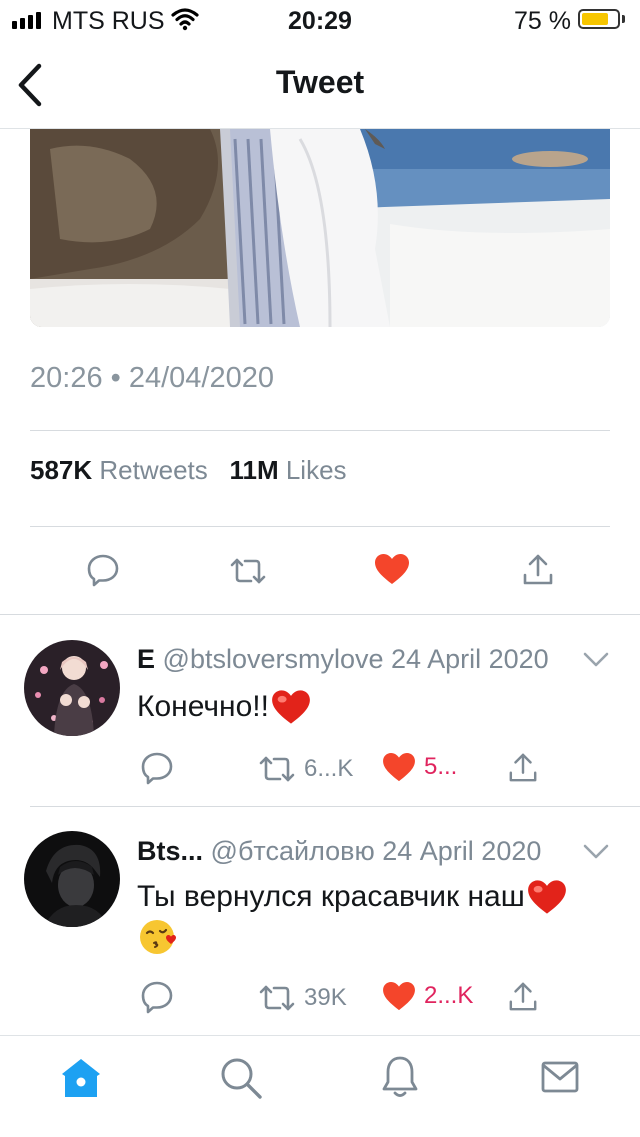 The image size is (640, 1137). I want to click on like-label: Likes, so click(316, 470).